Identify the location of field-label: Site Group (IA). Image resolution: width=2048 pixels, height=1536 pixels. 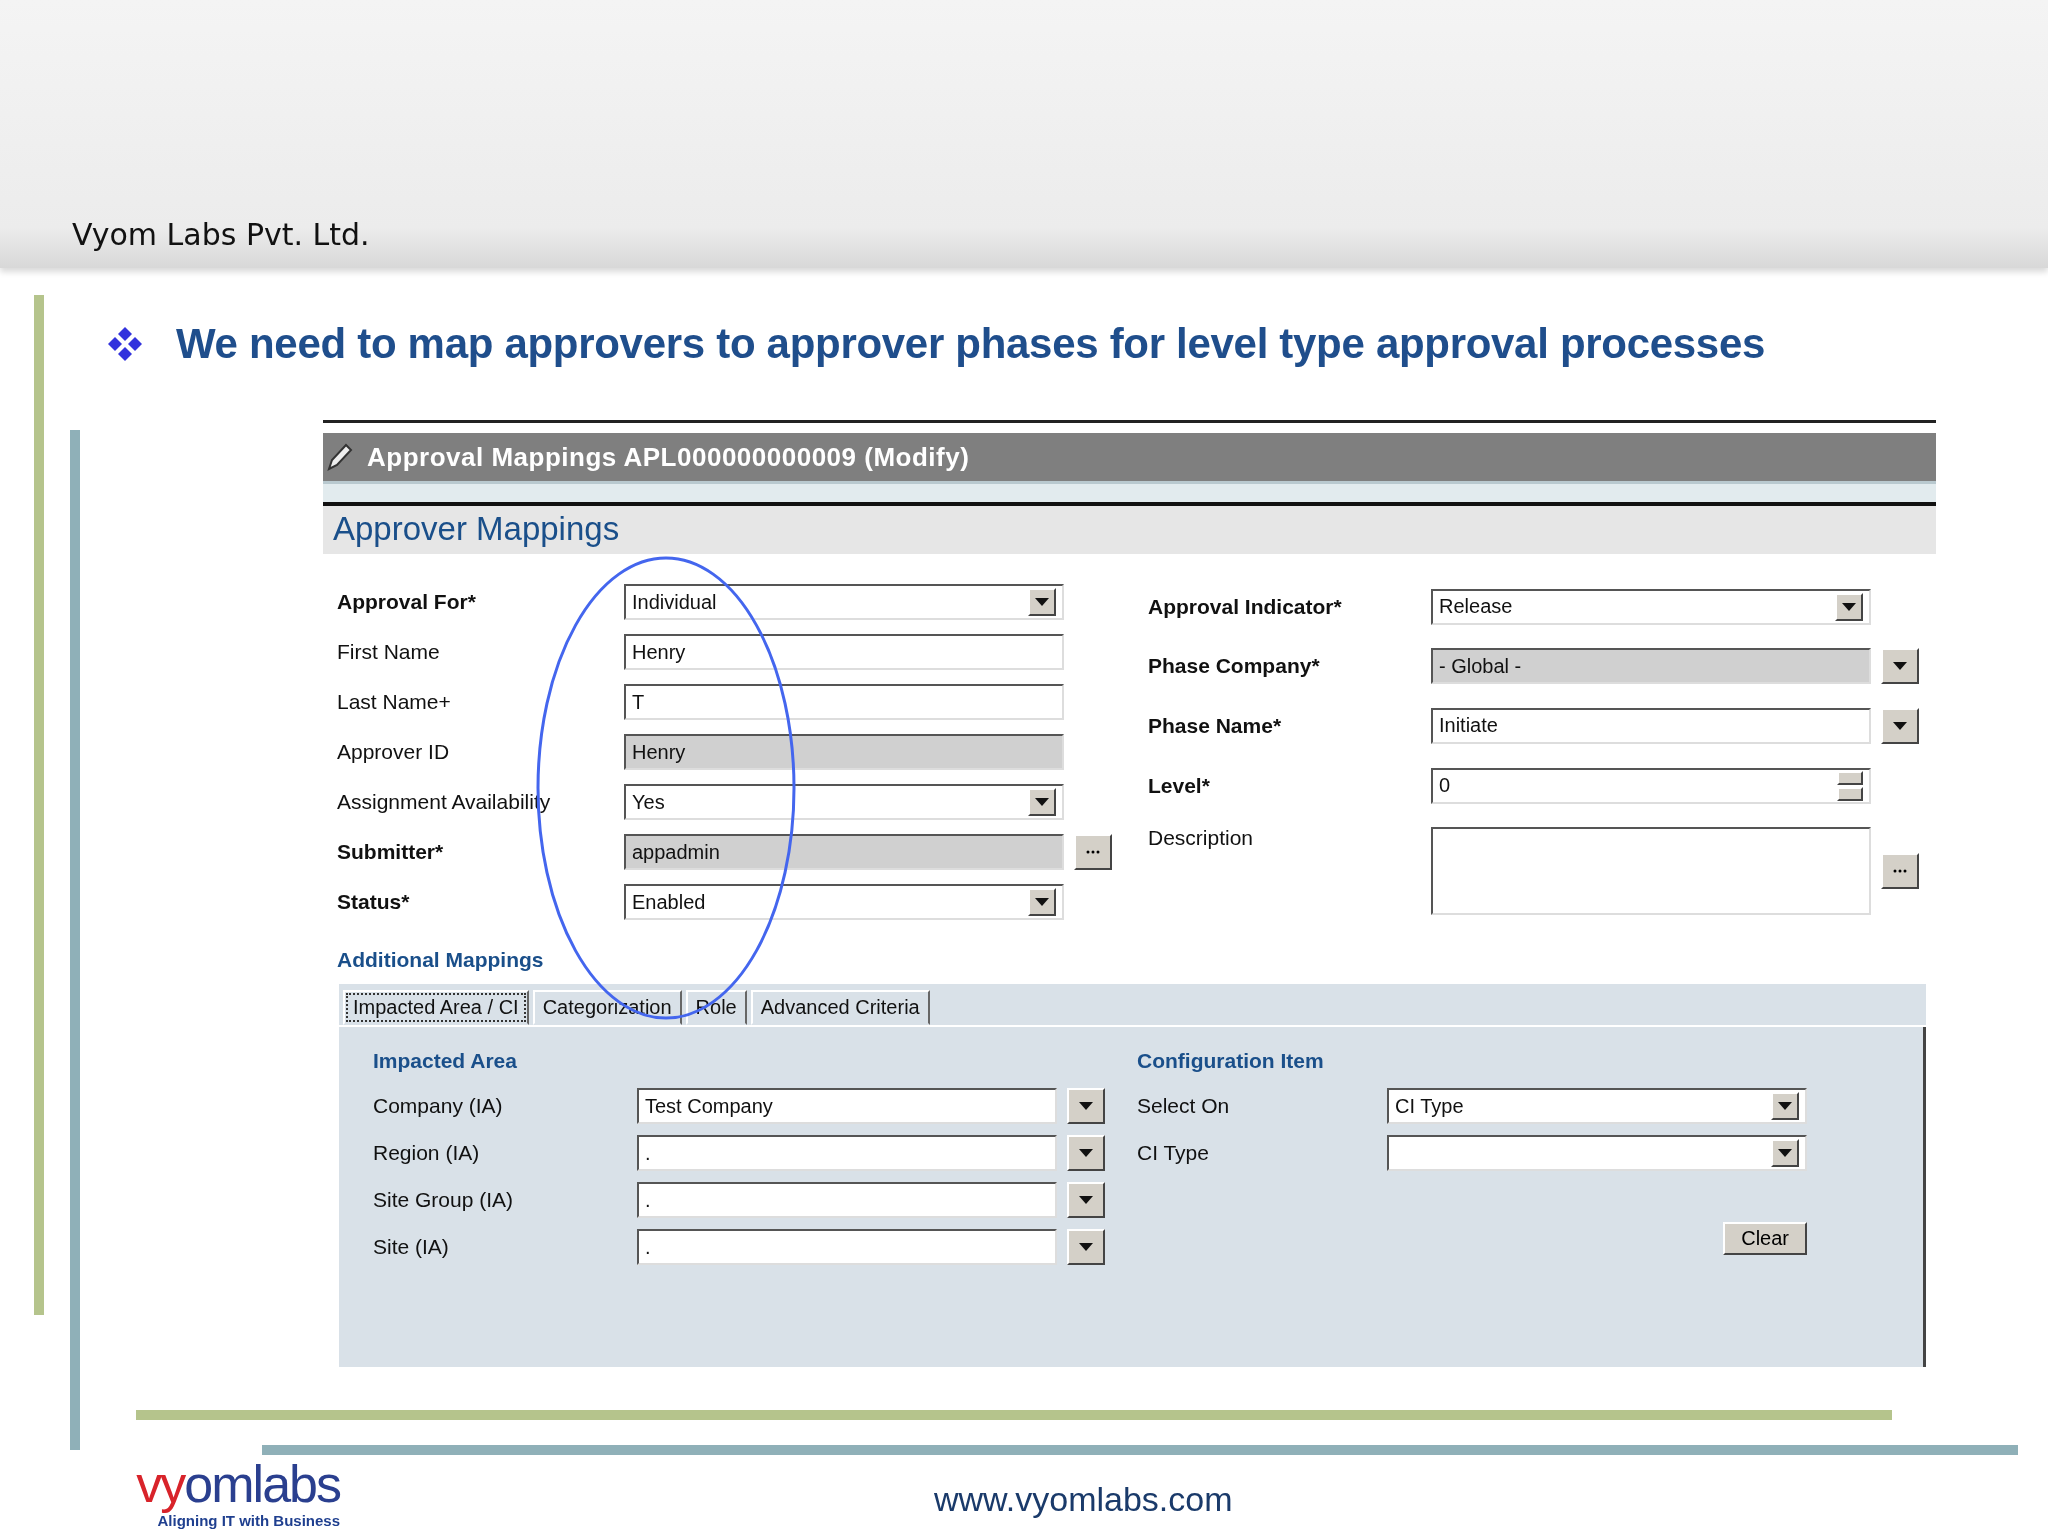
(444, 1200).